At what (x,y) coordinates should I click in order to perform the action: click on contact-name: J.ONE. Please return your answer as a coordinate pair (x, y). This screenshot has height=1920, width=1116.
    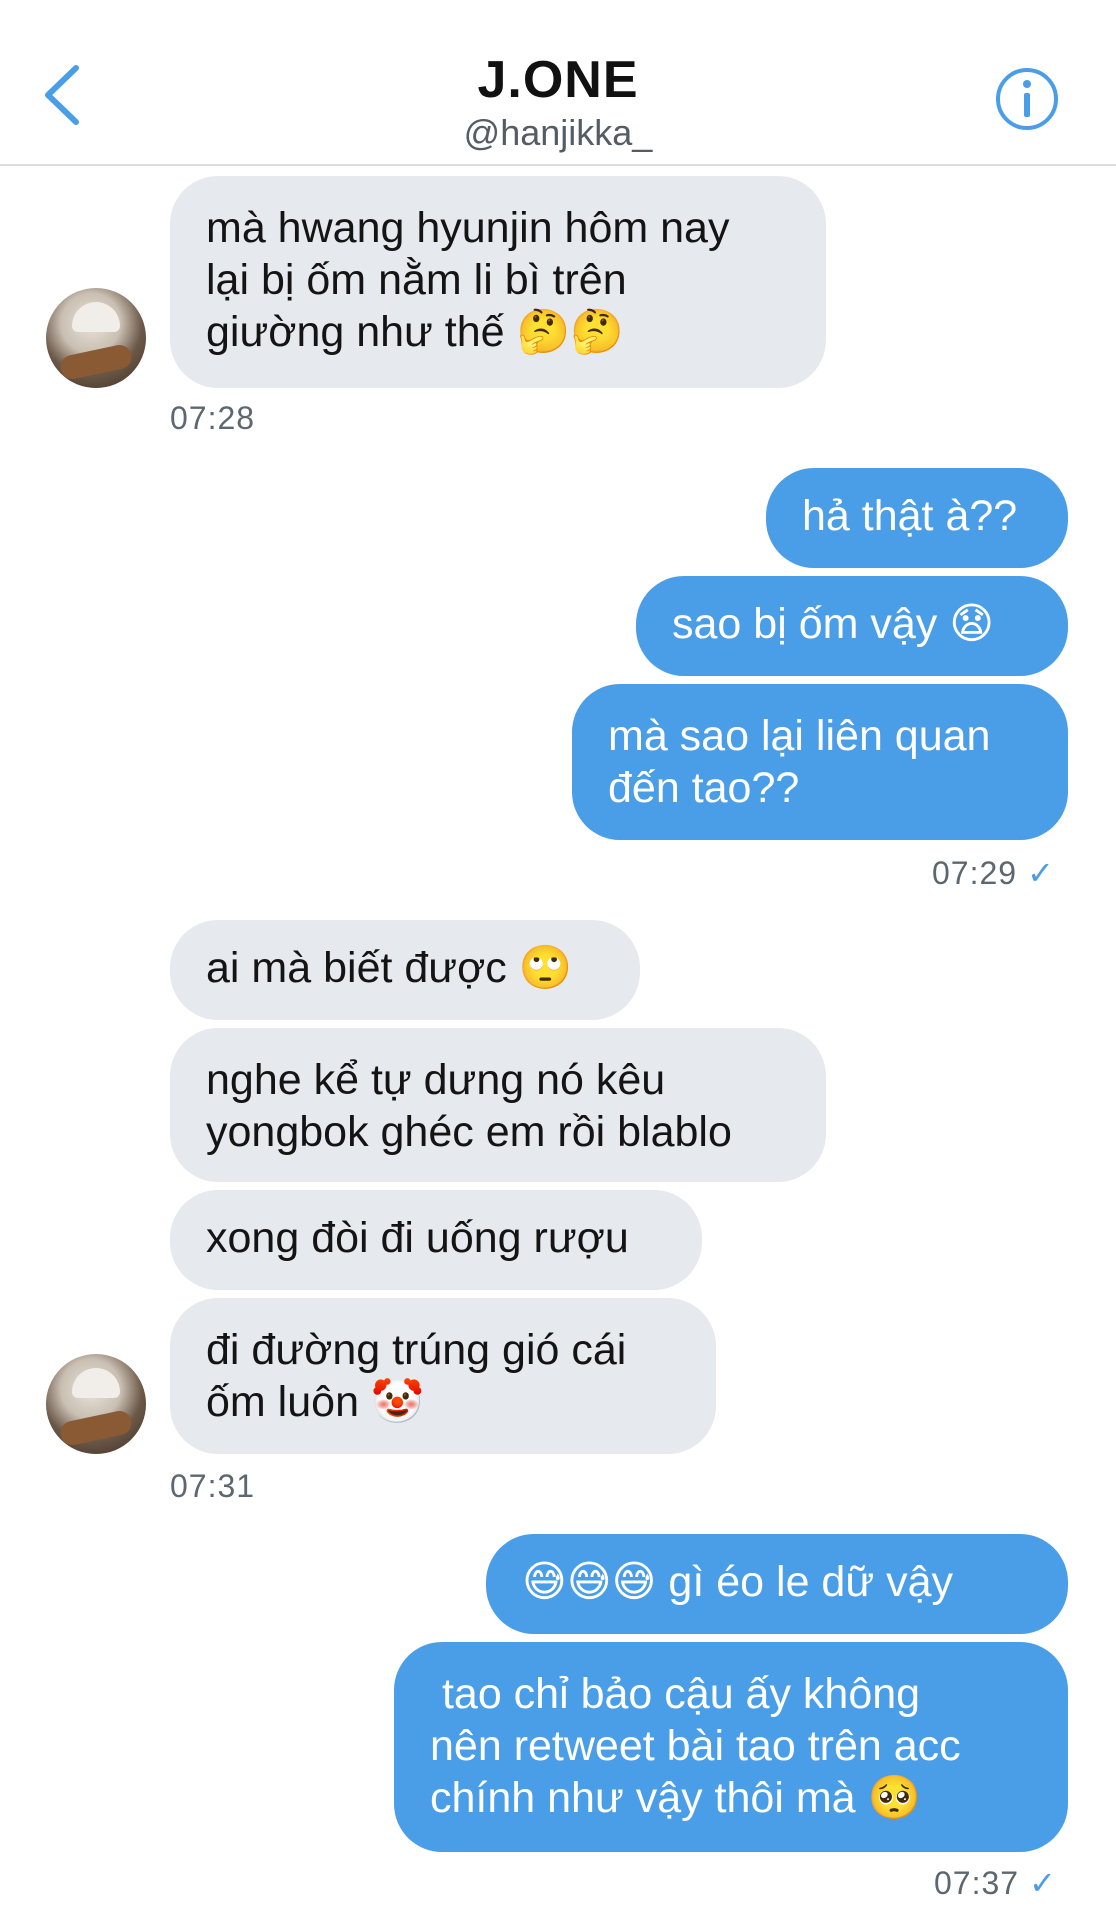
    Looking at the image, I should click on (558, 80).